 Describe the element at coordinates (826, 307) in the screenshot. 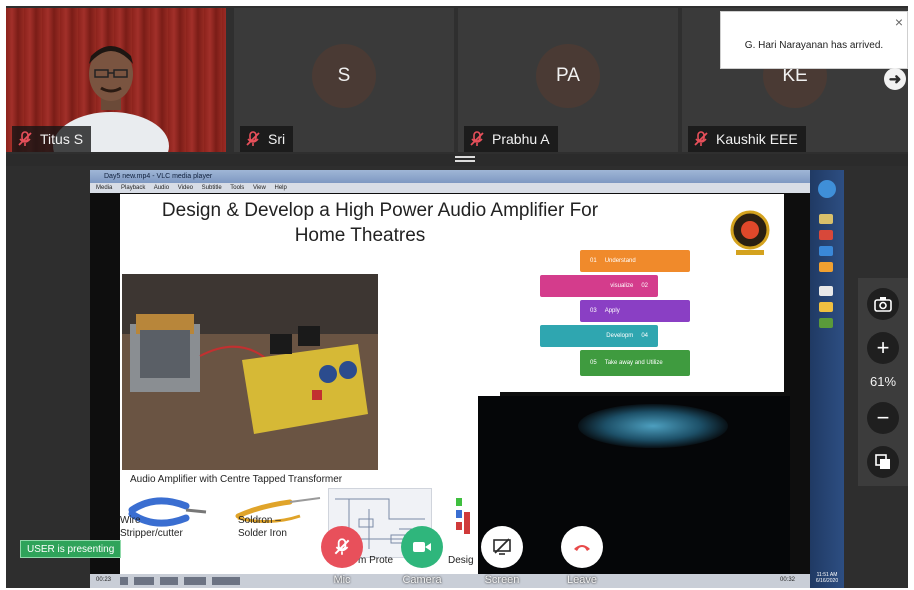

I see `explorer-task-icon` at that location.